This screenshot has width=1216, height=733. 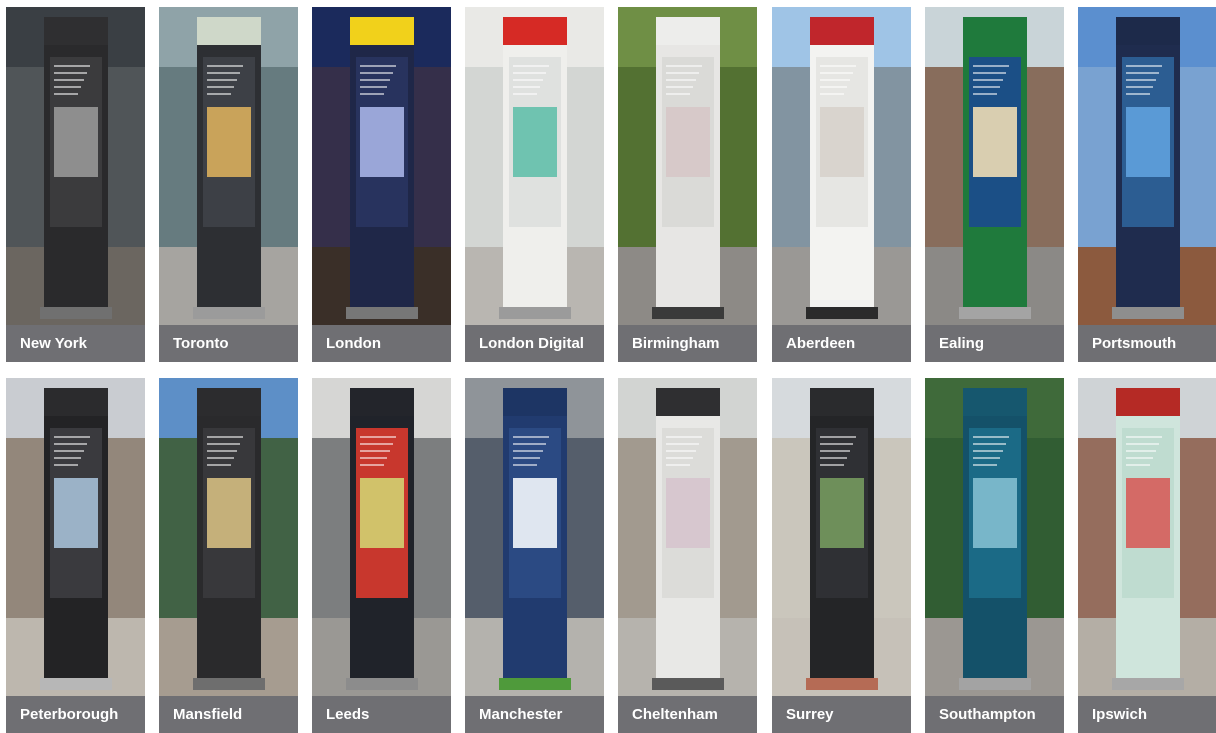 I want to click on tile-surrey: Surrey, so click(x=841, y=555).